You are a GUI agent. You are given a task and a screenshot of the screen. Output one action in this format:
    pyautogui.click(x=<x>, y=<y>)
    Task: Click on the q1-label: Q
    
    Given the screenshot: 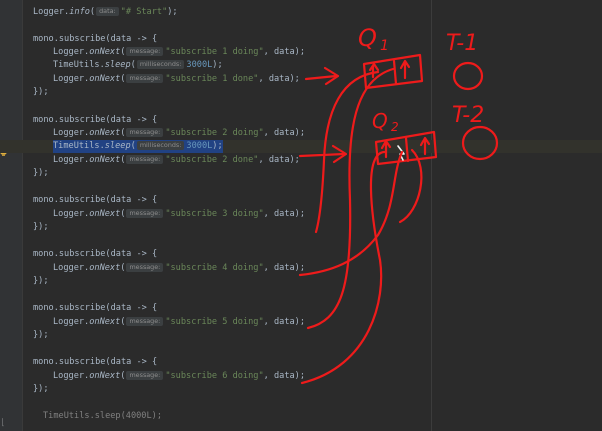 What is the action you would take?
    pyautogui.click(x=367, y=38)
    